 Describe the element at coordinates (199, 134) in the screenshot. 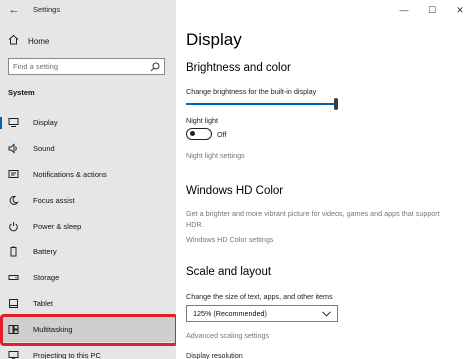

I see `night-light-toggle` at that location.